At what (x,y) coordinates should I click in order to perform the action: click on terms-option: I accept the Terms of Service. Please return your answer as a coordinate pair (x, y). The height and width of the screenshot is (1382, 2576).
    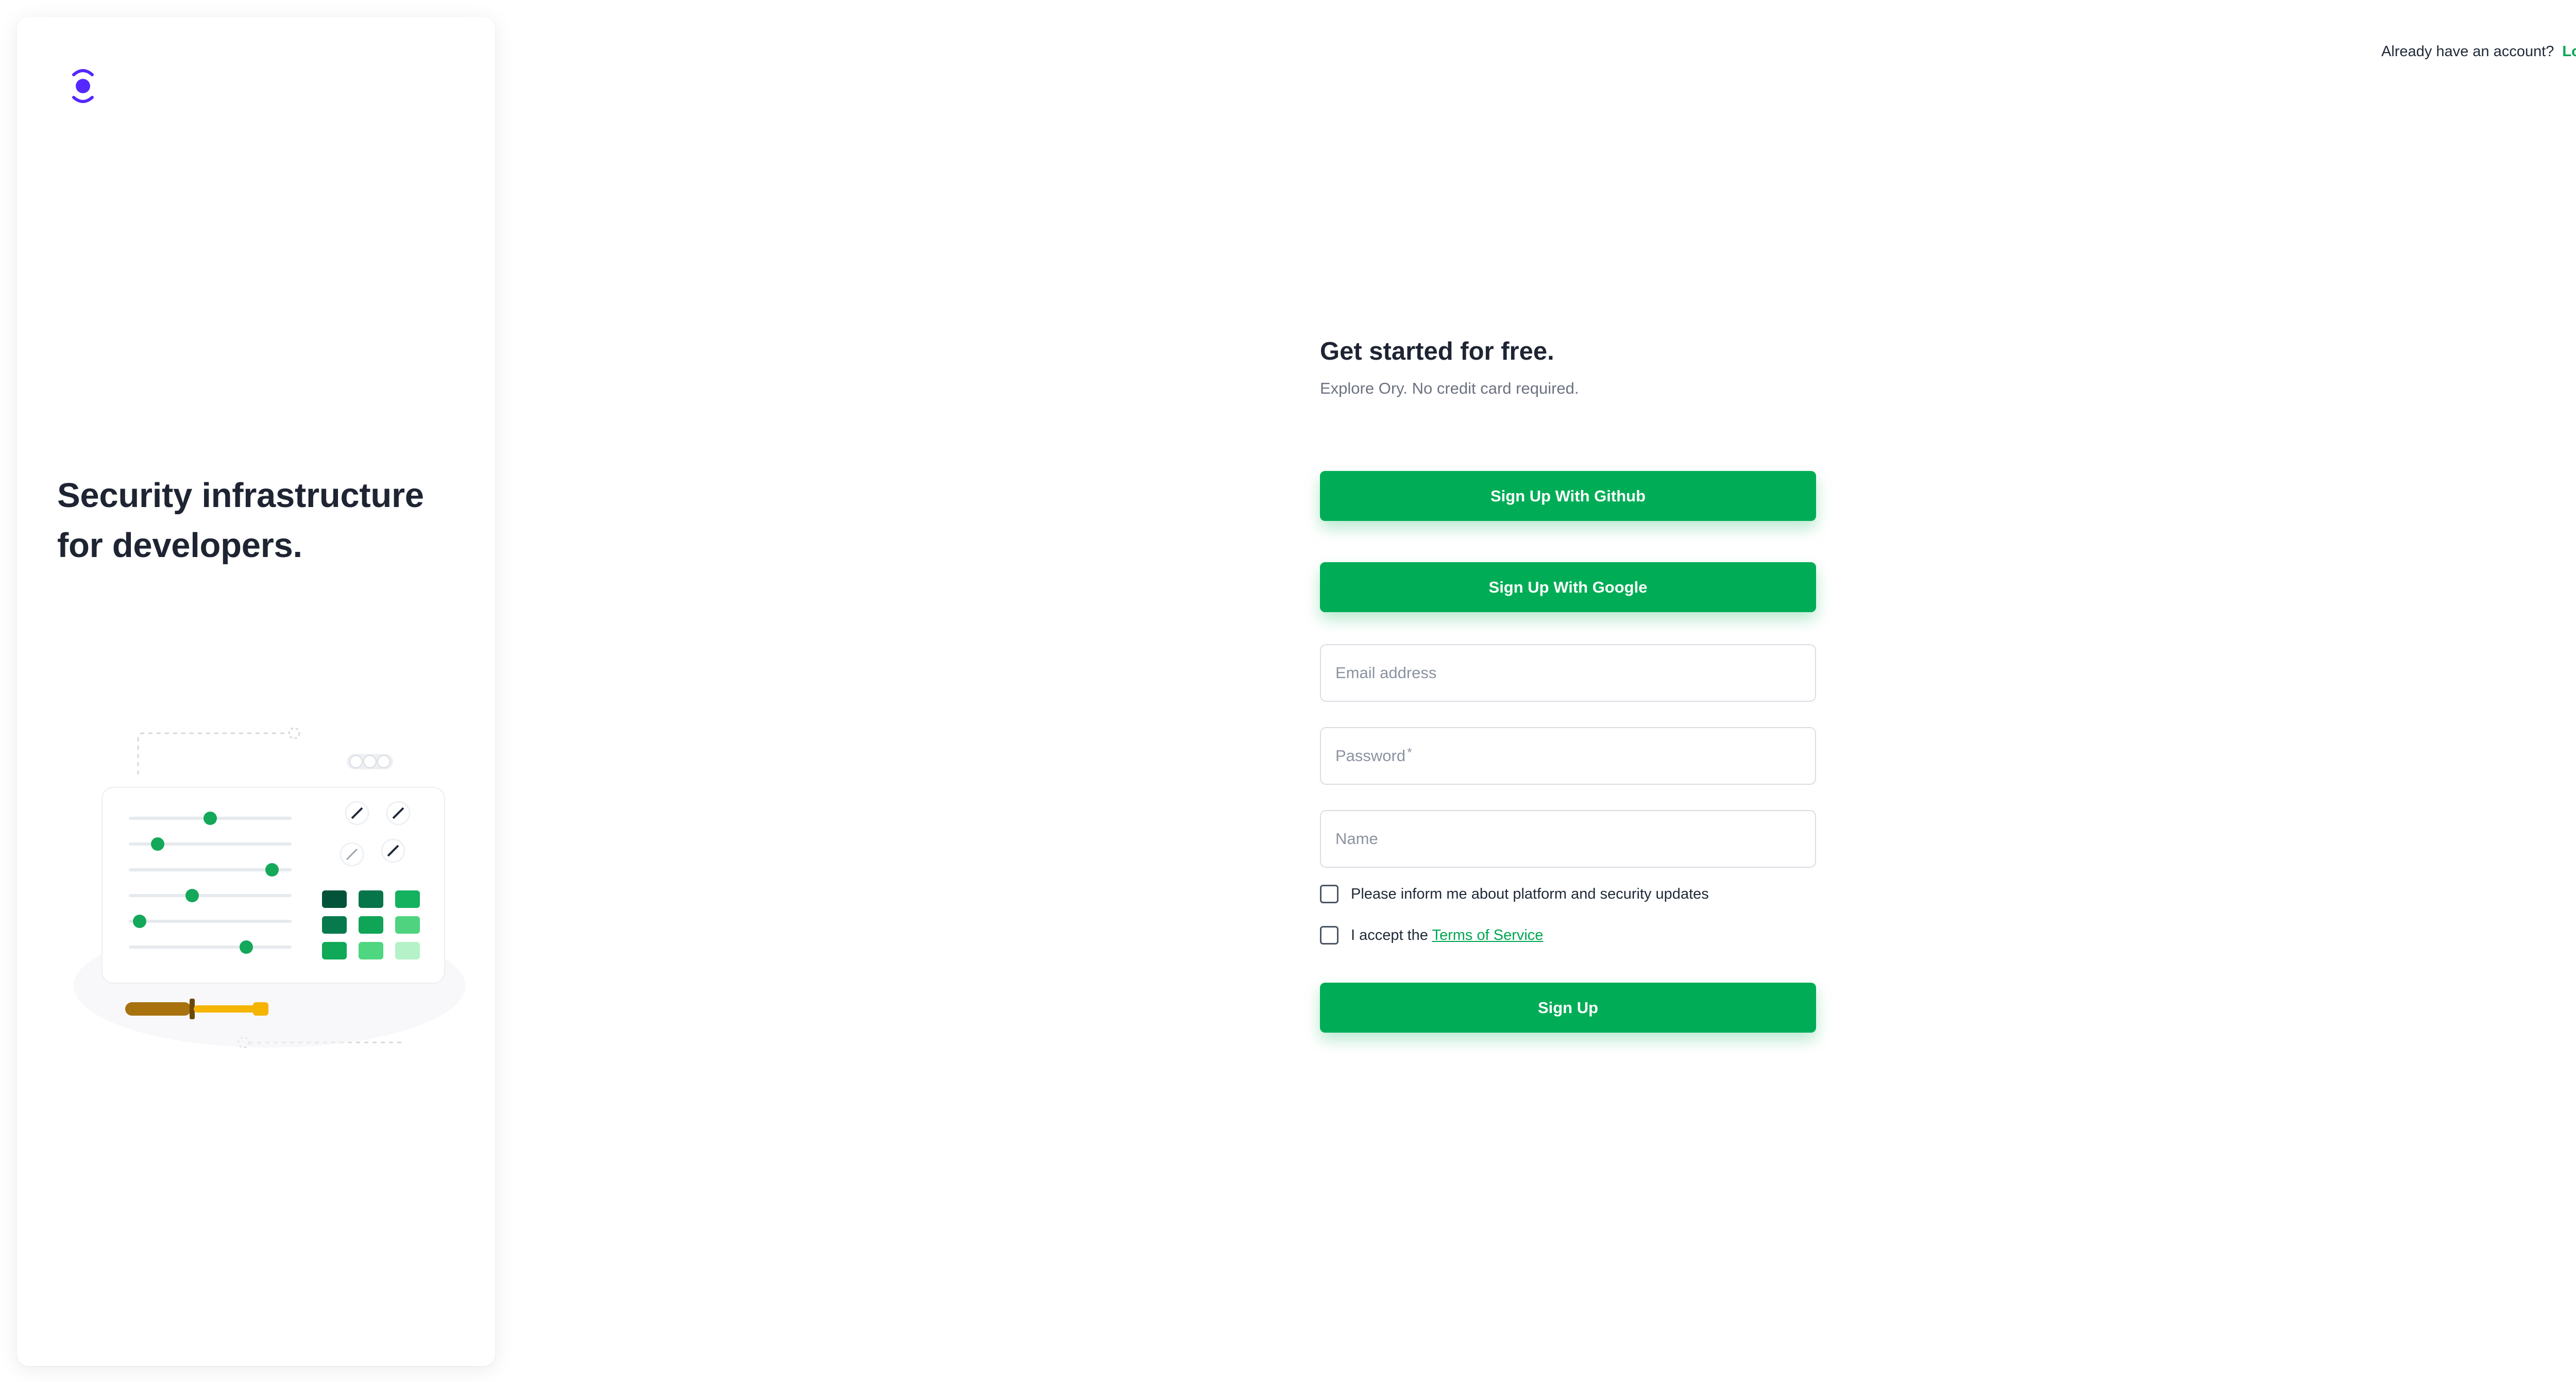
    Looking at the image, I should click on (1432, 935).